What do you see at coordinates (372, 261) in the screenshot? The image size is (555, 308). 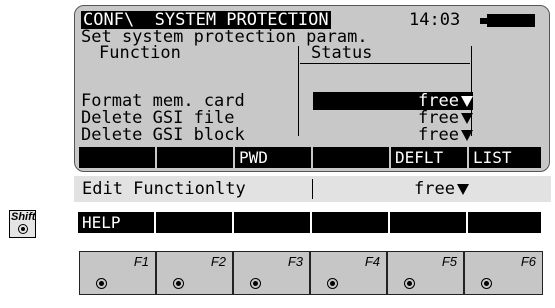 I see `f4-label: F4` at bounding box center [372, 261].